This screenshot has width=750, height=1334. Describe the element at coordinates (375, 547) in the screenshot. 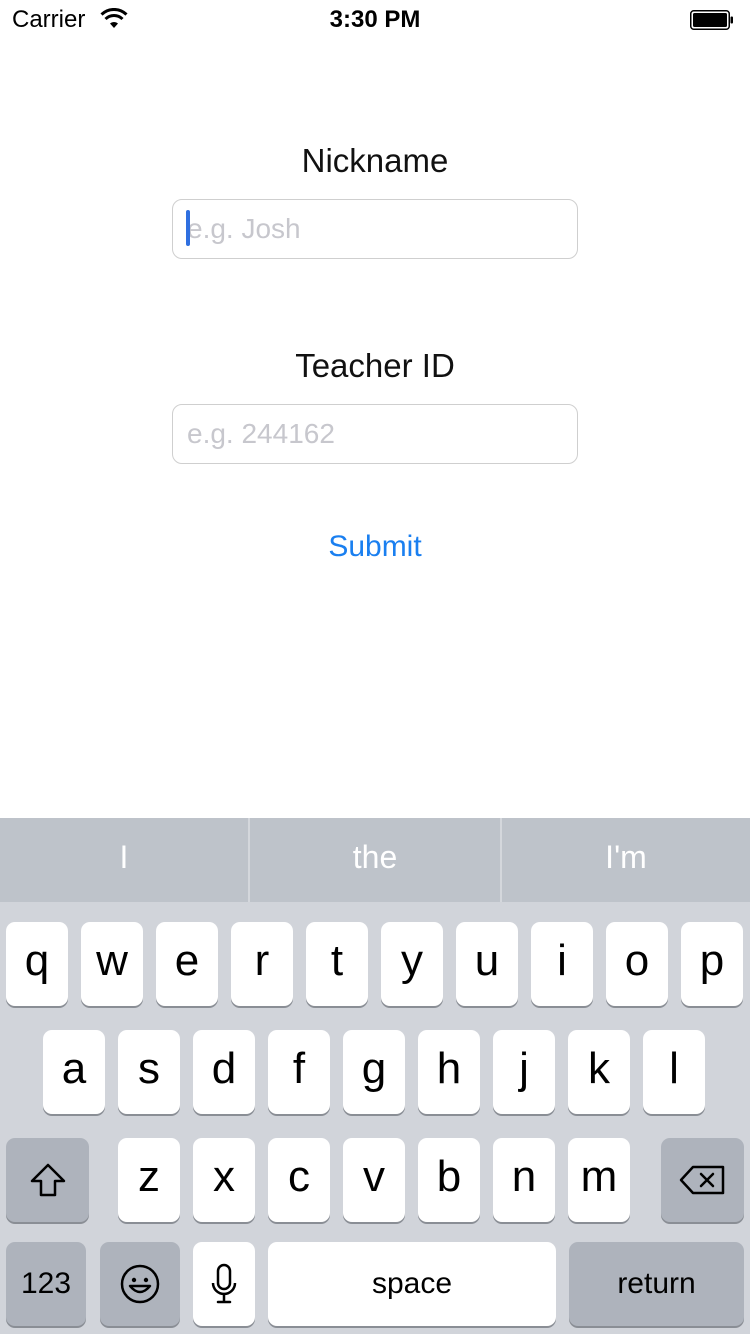

I see `submit-button: Submit` at that location.